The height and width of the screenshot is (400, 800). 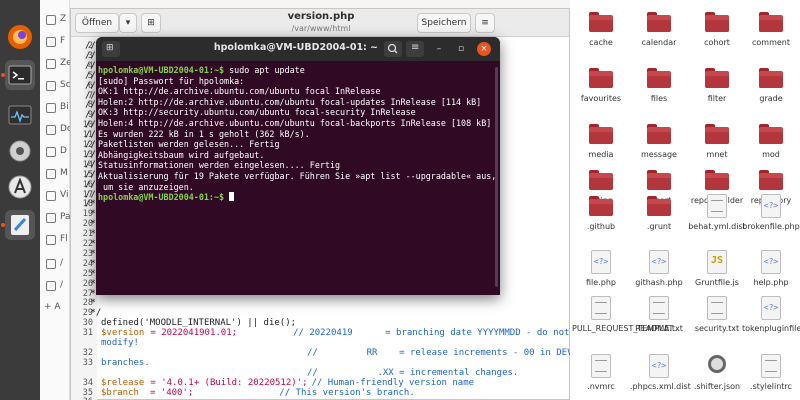 What do you see at coordinates (771, 321) in the screenshot?
I see `file-item: <?> tokenpluginfile.php` at bounding box center [771, 321].